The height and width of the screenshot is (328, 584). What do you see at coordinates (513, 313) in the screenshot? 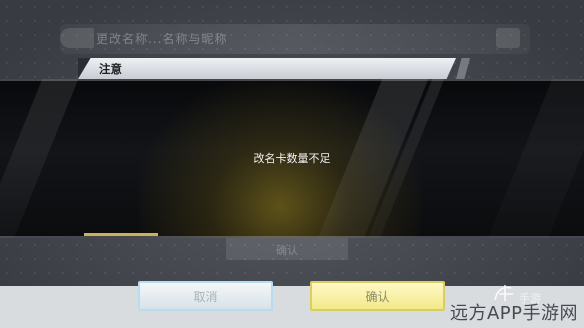
I see `watermark-text: 远方APP手游网` at bounding box center [513, 313].